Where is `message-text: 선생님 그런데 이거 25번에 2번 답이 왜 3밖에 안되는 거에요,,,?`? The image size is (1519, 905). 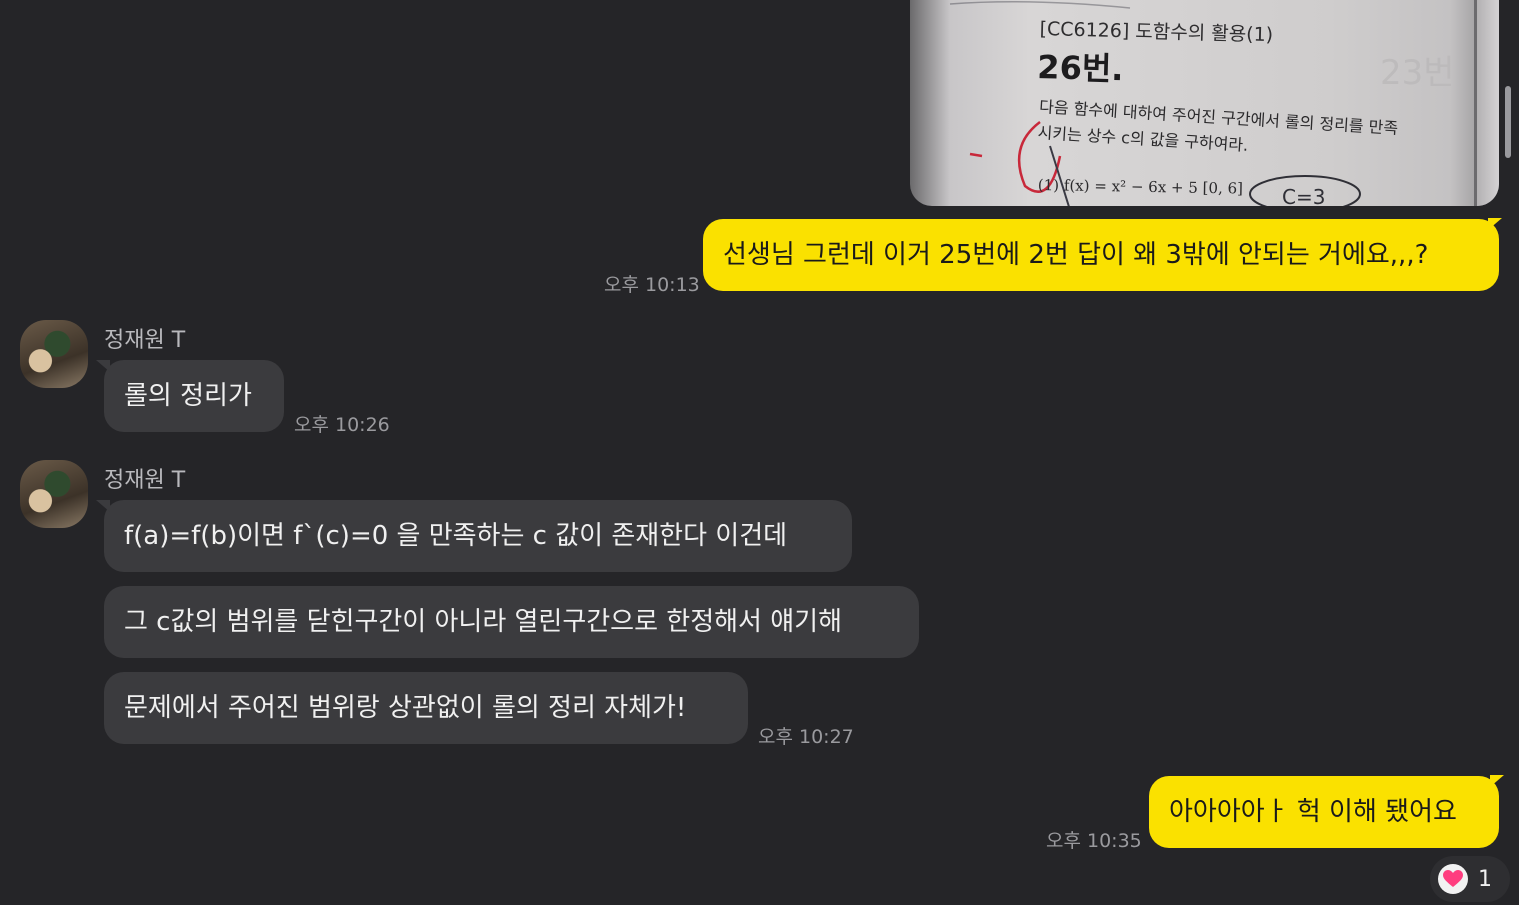 message-text: 선생님 그런데 이거 25번에 2번 답이 왜 3밖에 안되는 거에요,,,? is located at coordinates (1076, 255).